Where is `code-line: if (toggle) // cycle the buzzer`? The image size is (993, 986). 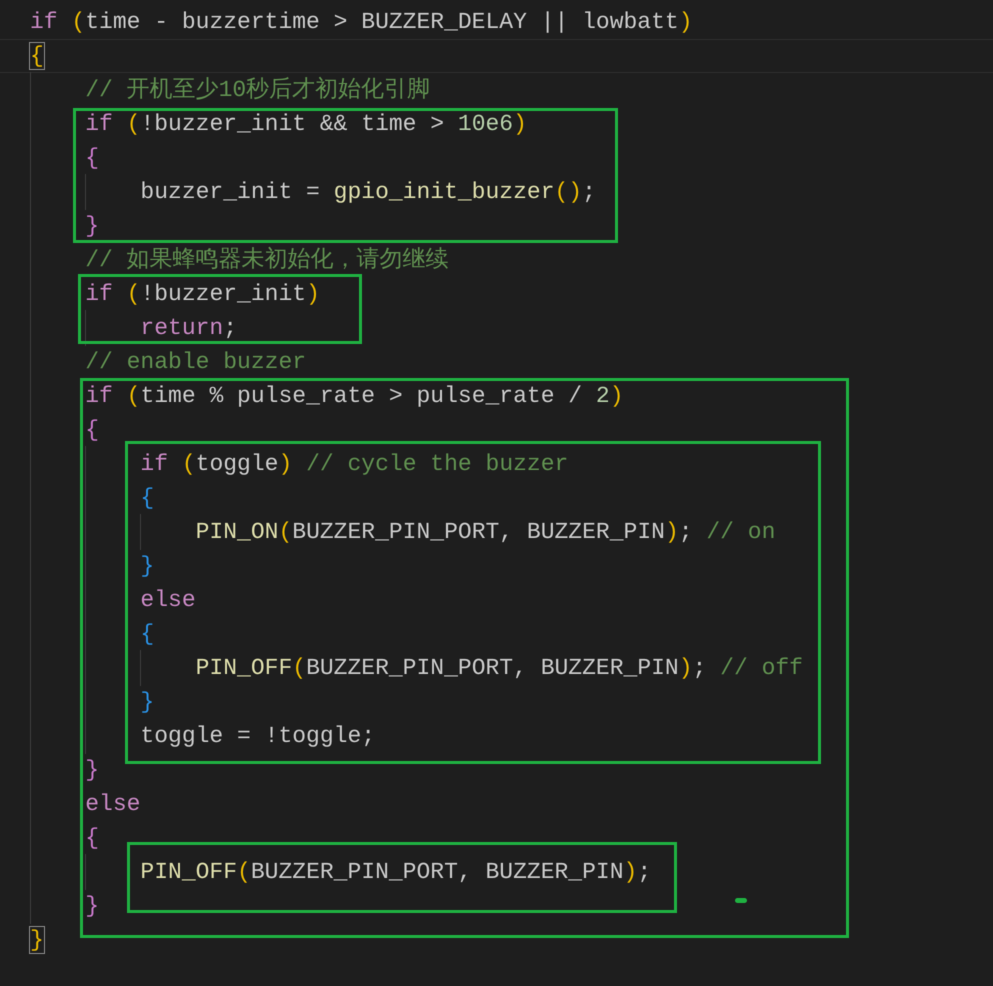 code-line: if (toggle) // cycle the buzzer is located at coordinates (299, 464).